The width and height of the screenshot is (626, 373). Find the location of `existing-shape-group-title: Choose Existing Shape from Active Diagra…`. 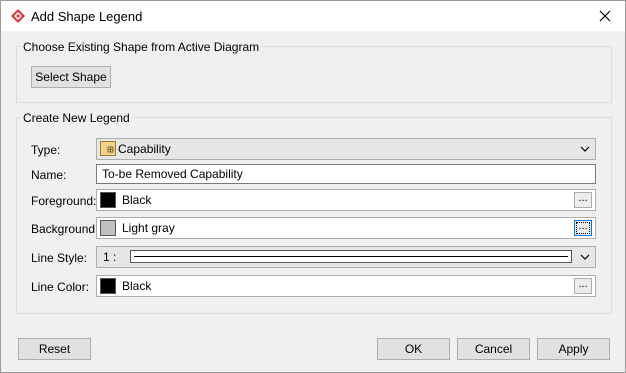

existing-shape-group-title: Choose Existing Shape from Active Diagra… is located at coordinates (141, 47).